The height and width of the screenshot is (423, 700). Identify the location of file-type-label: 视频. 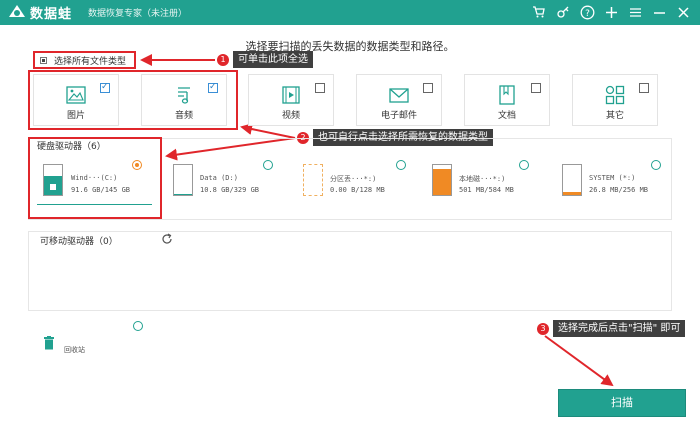
(290, 116).